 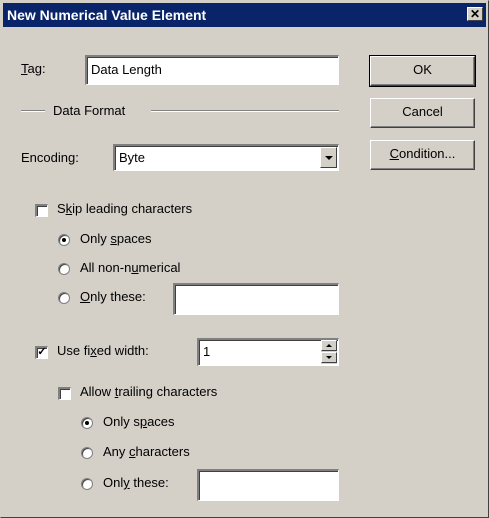 I want to click on skip-radio-only-spaces, so click(x=64, y=240).